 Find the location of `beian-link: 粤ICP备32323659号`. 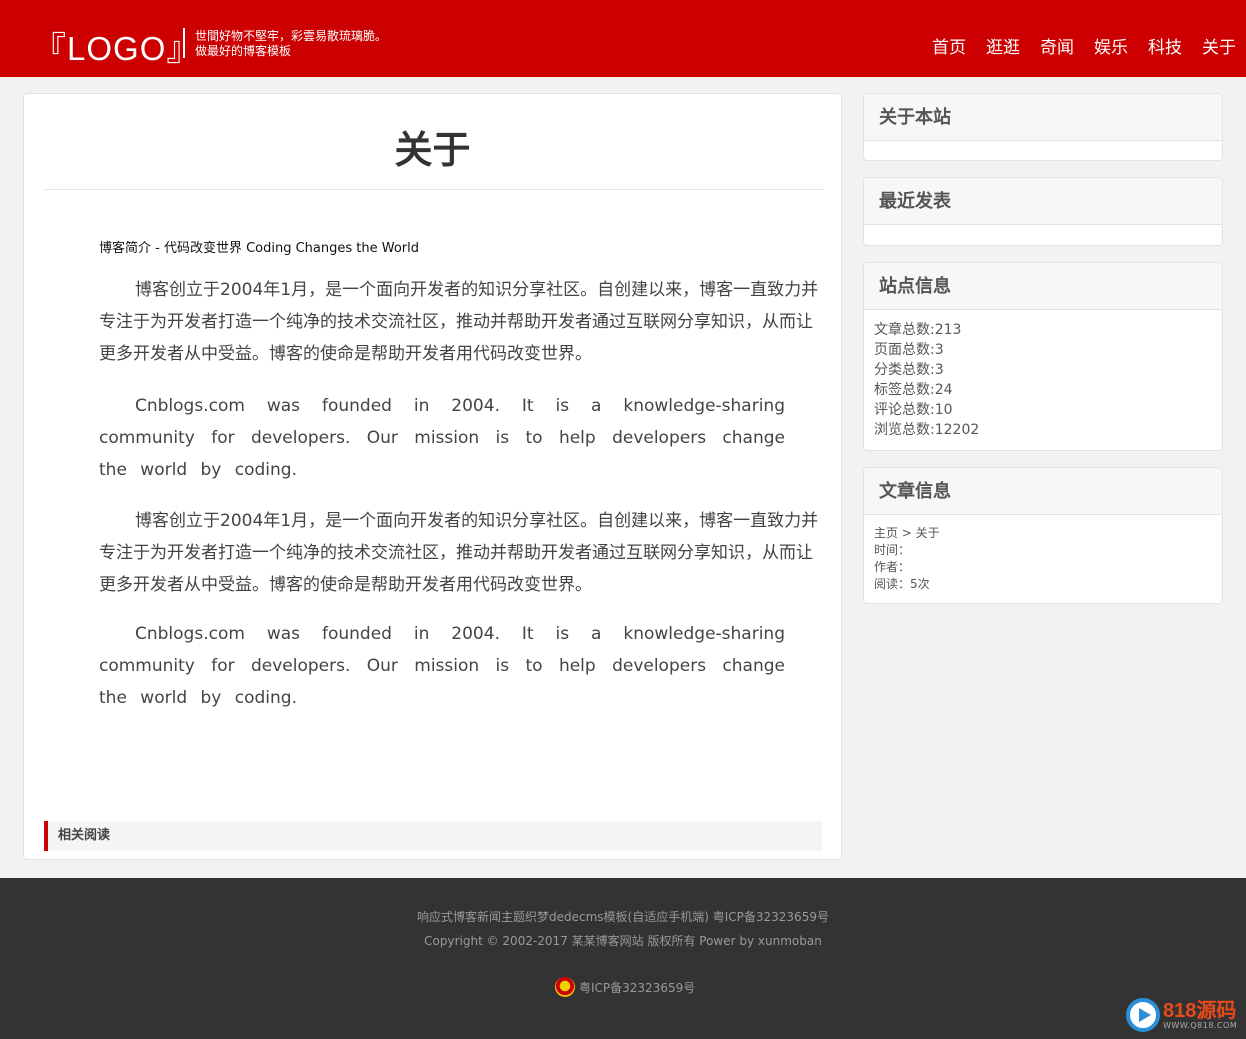

beian-link: 粤ICP备32323659号 is located at coordinates (625, 987).